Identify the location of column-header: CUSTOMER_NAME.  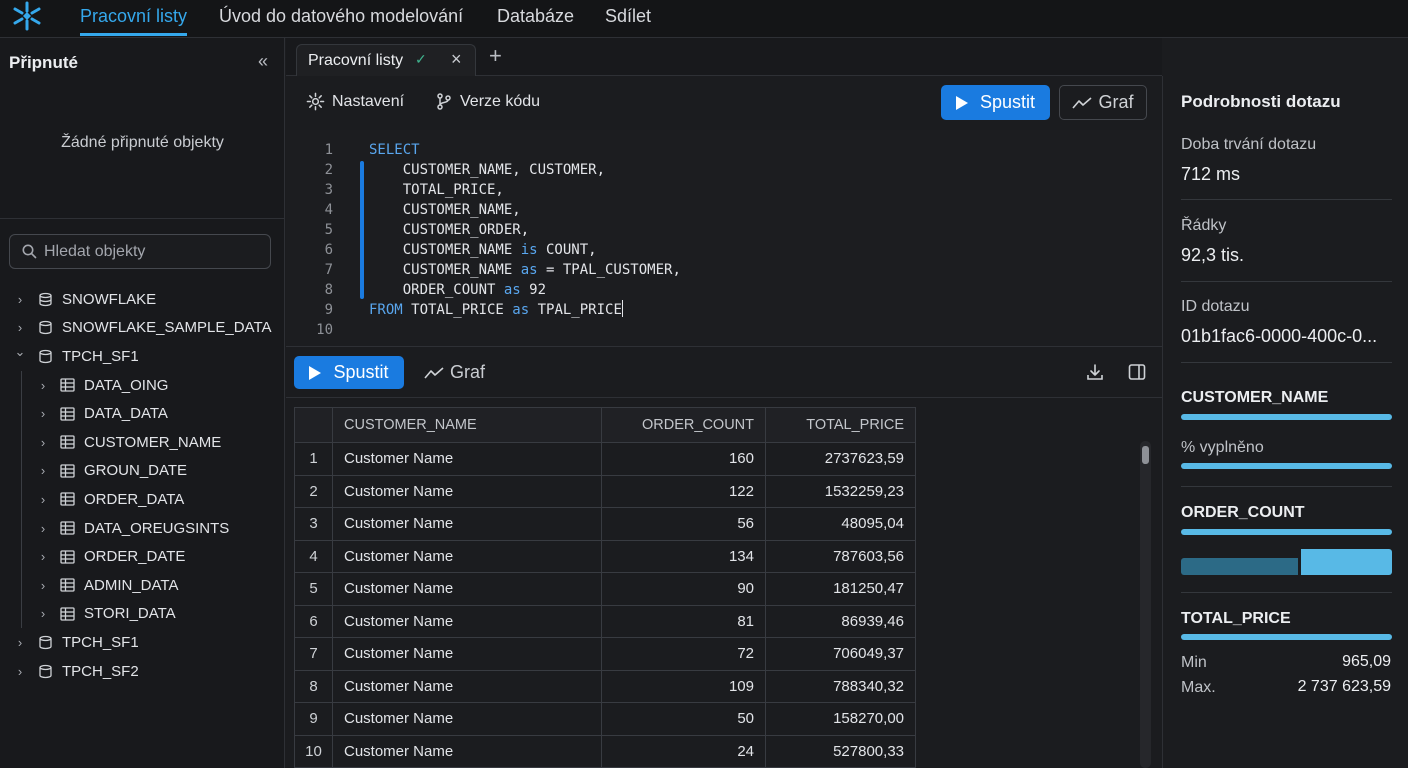
(467, 425).